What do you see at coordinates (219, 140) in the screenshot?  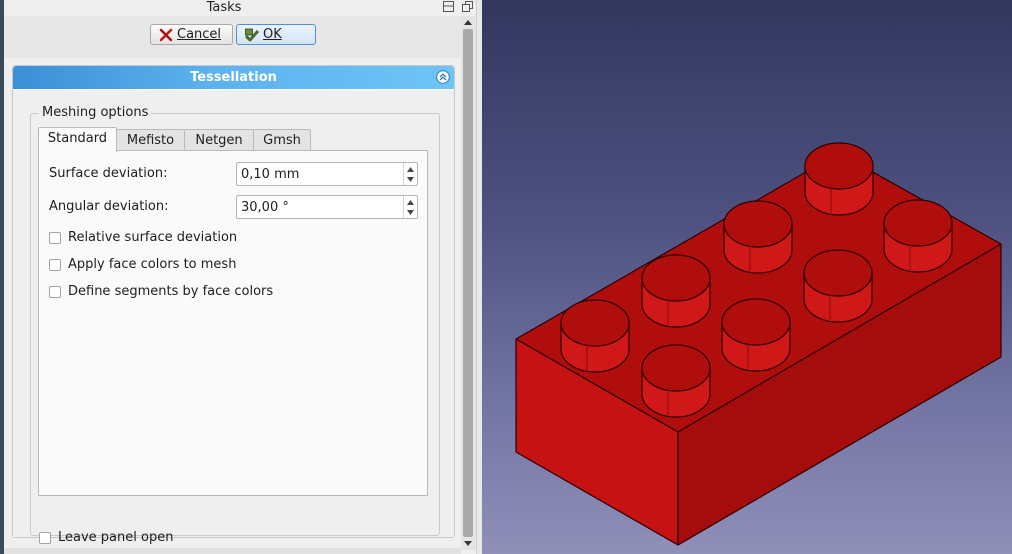 I see `tab-netgen: Netgen` at bounding box center [219, 140].